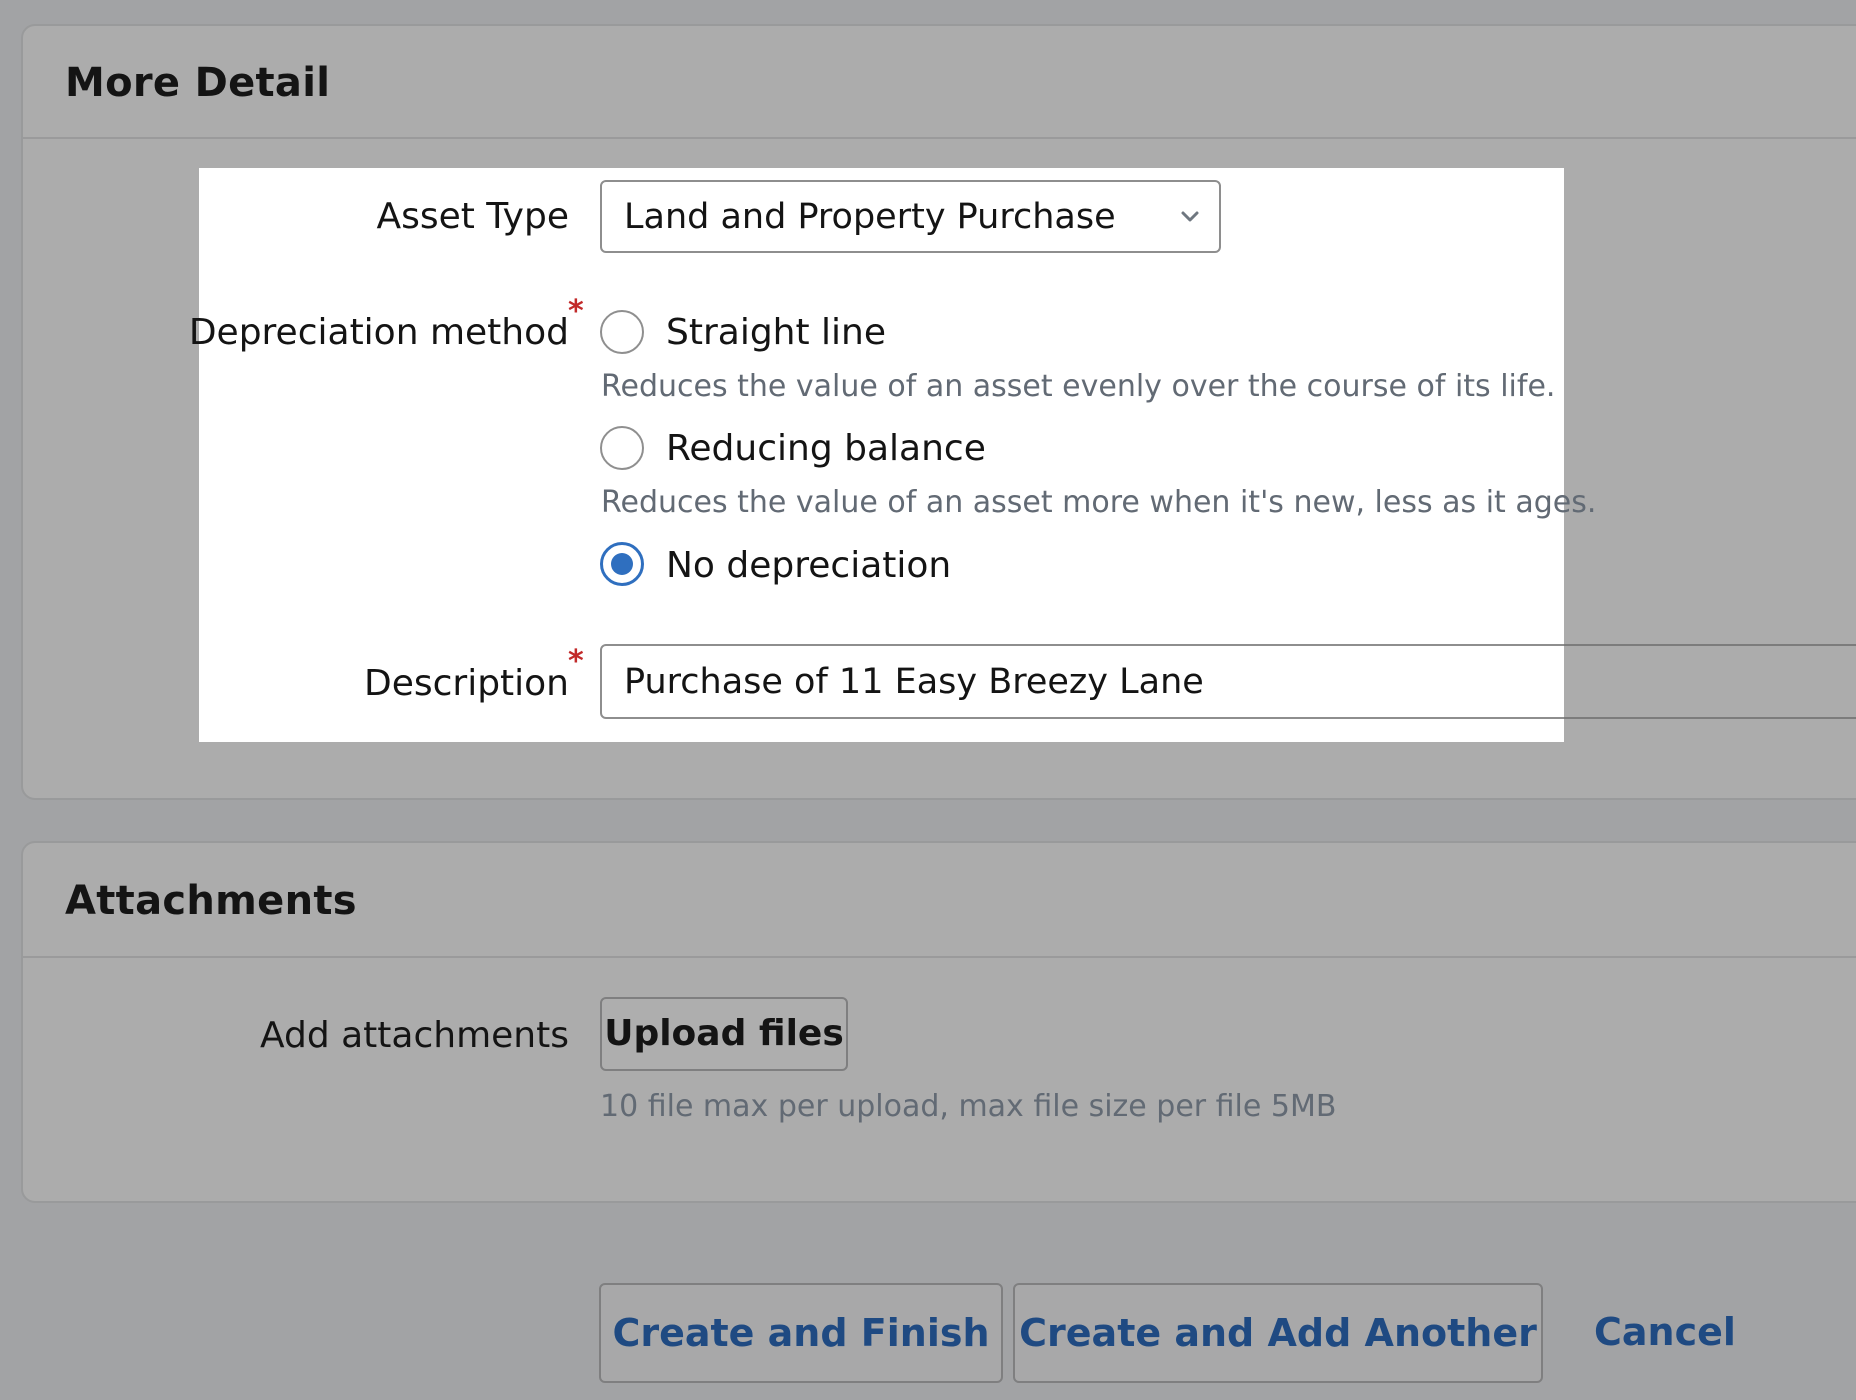  What do you see at coordinates (939, 82) in the screenshot?
I see `more-detail-header: More Detail` at bounding box center [939, 82].